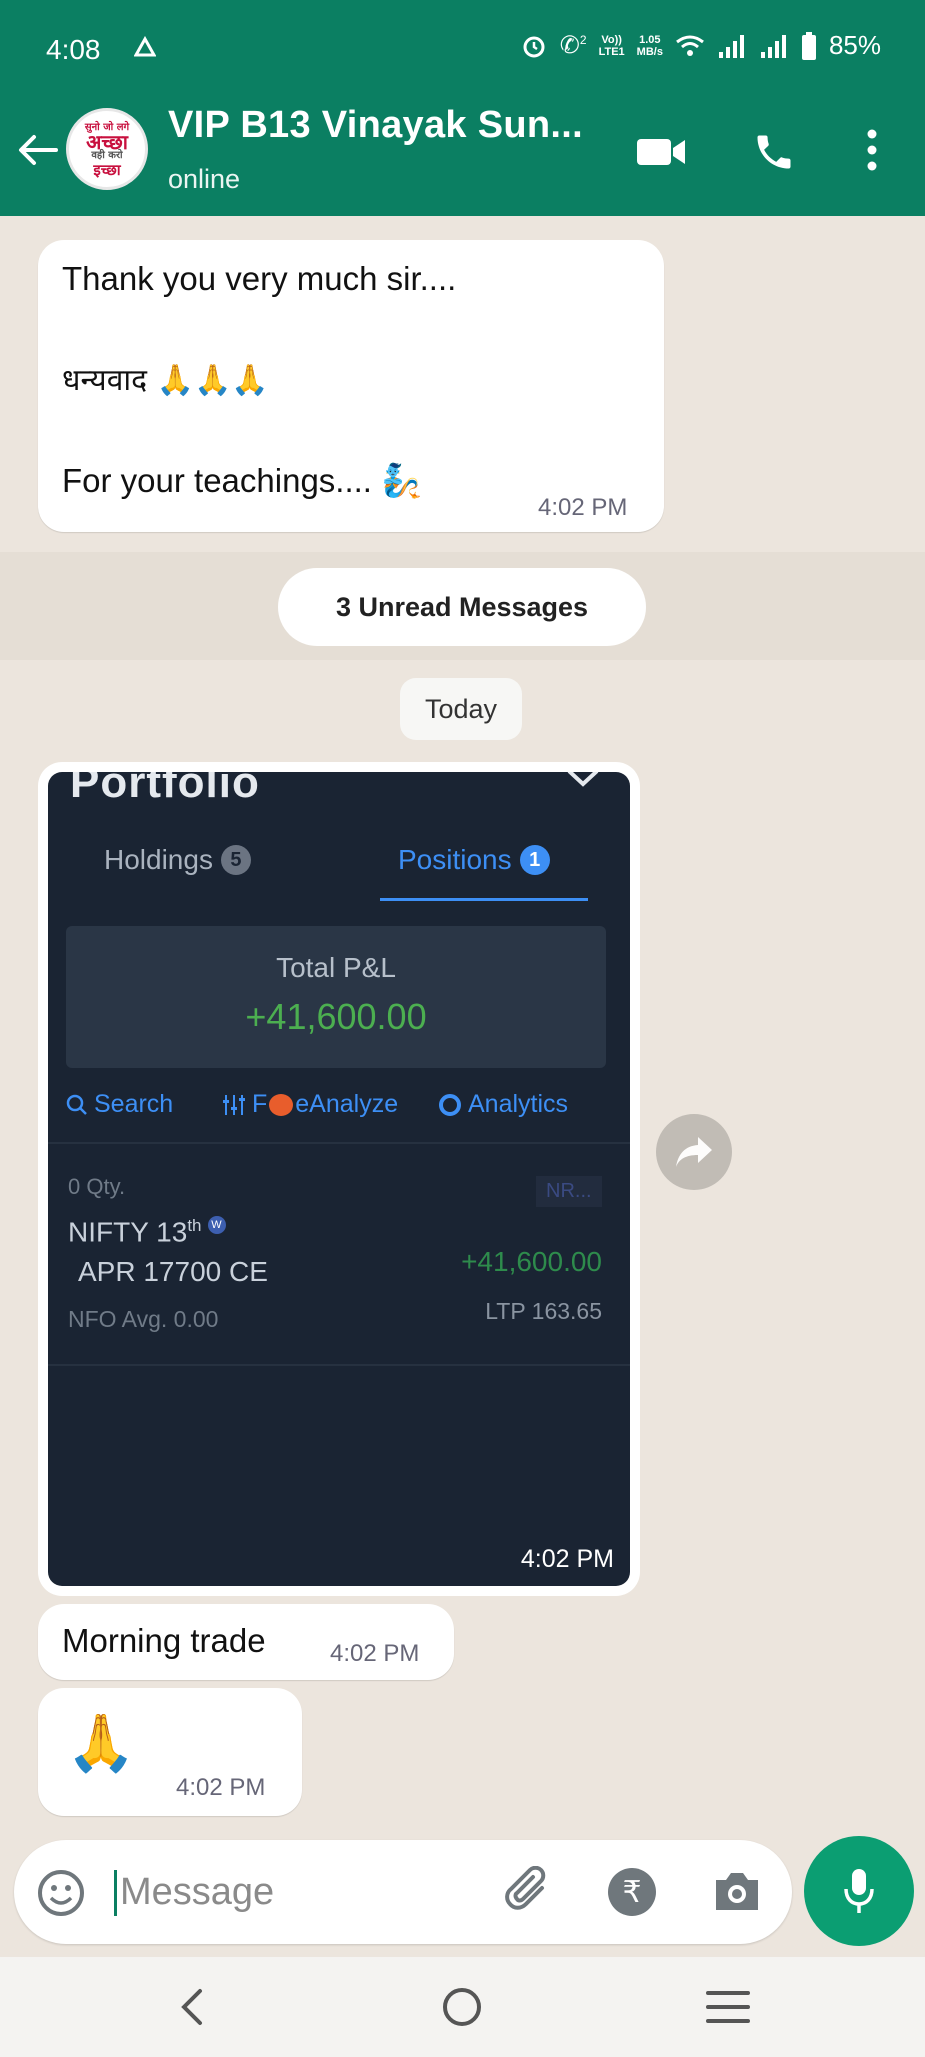  I want to click on emoji-icon, so click(61, 1893).